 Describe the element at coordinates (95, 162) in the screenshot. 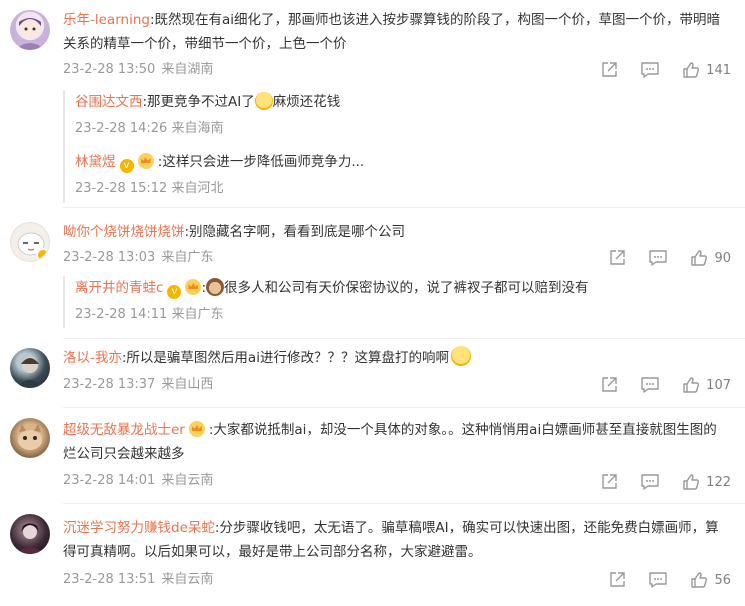

I see `username: 林黛煜` at that location.